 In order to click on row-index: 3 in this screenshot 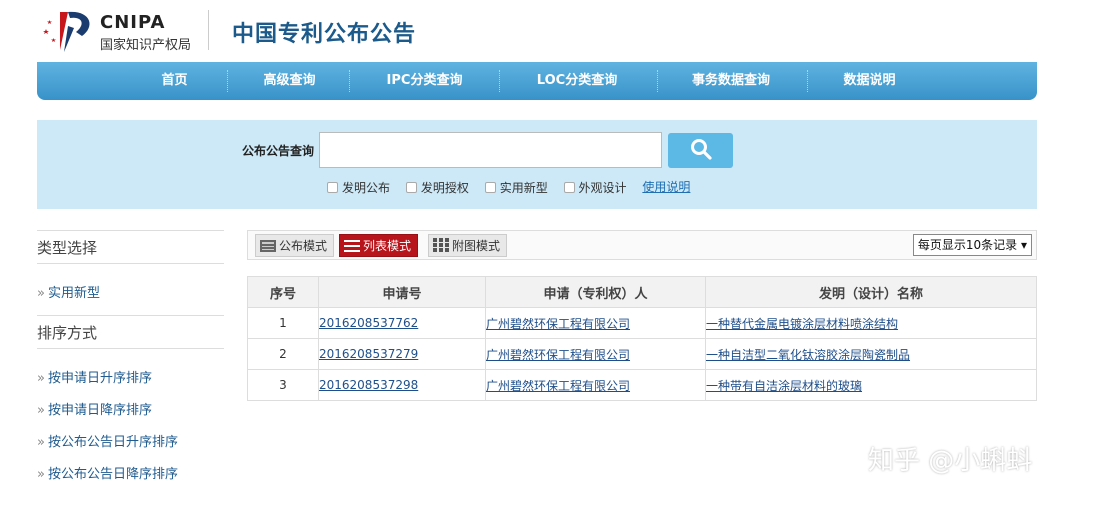, I will do `click(283, 385)`.